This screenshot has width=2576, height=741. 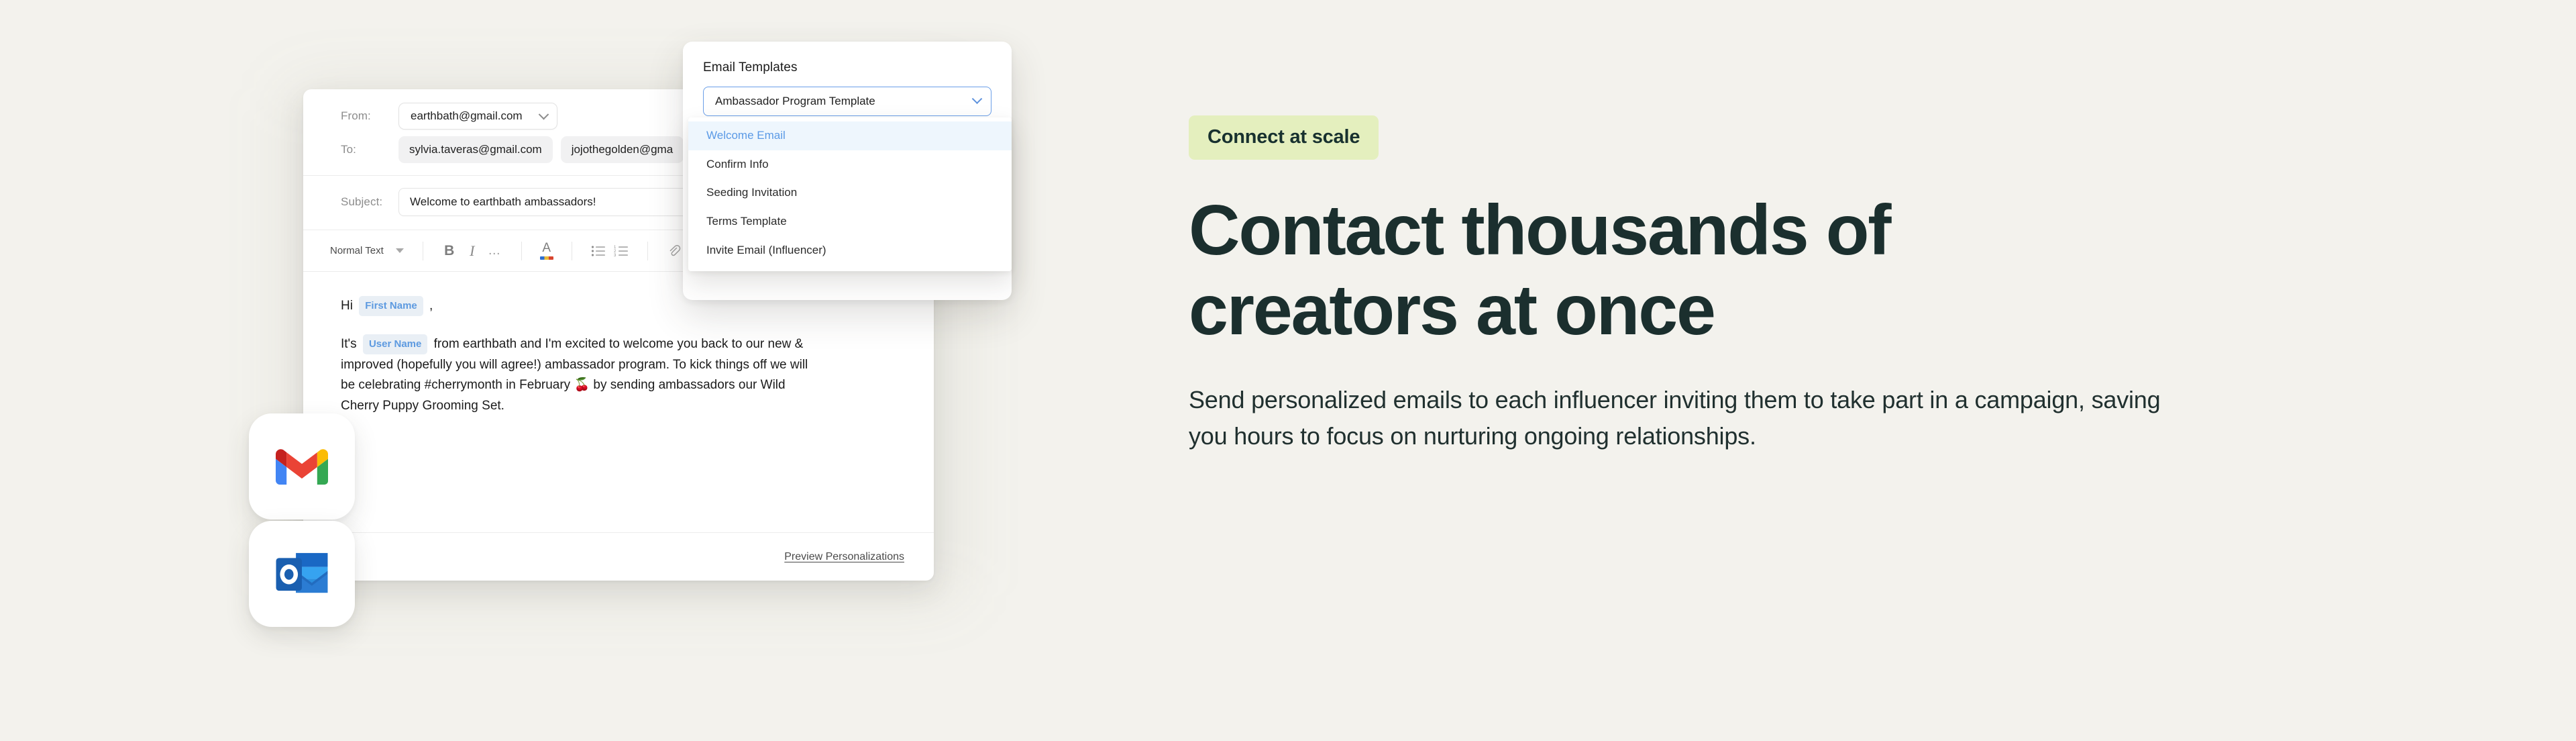 What do you see at coordinates (546, 258) in the screenshot?
I see `color-swatch-icon` at bounding box center [546, 258].